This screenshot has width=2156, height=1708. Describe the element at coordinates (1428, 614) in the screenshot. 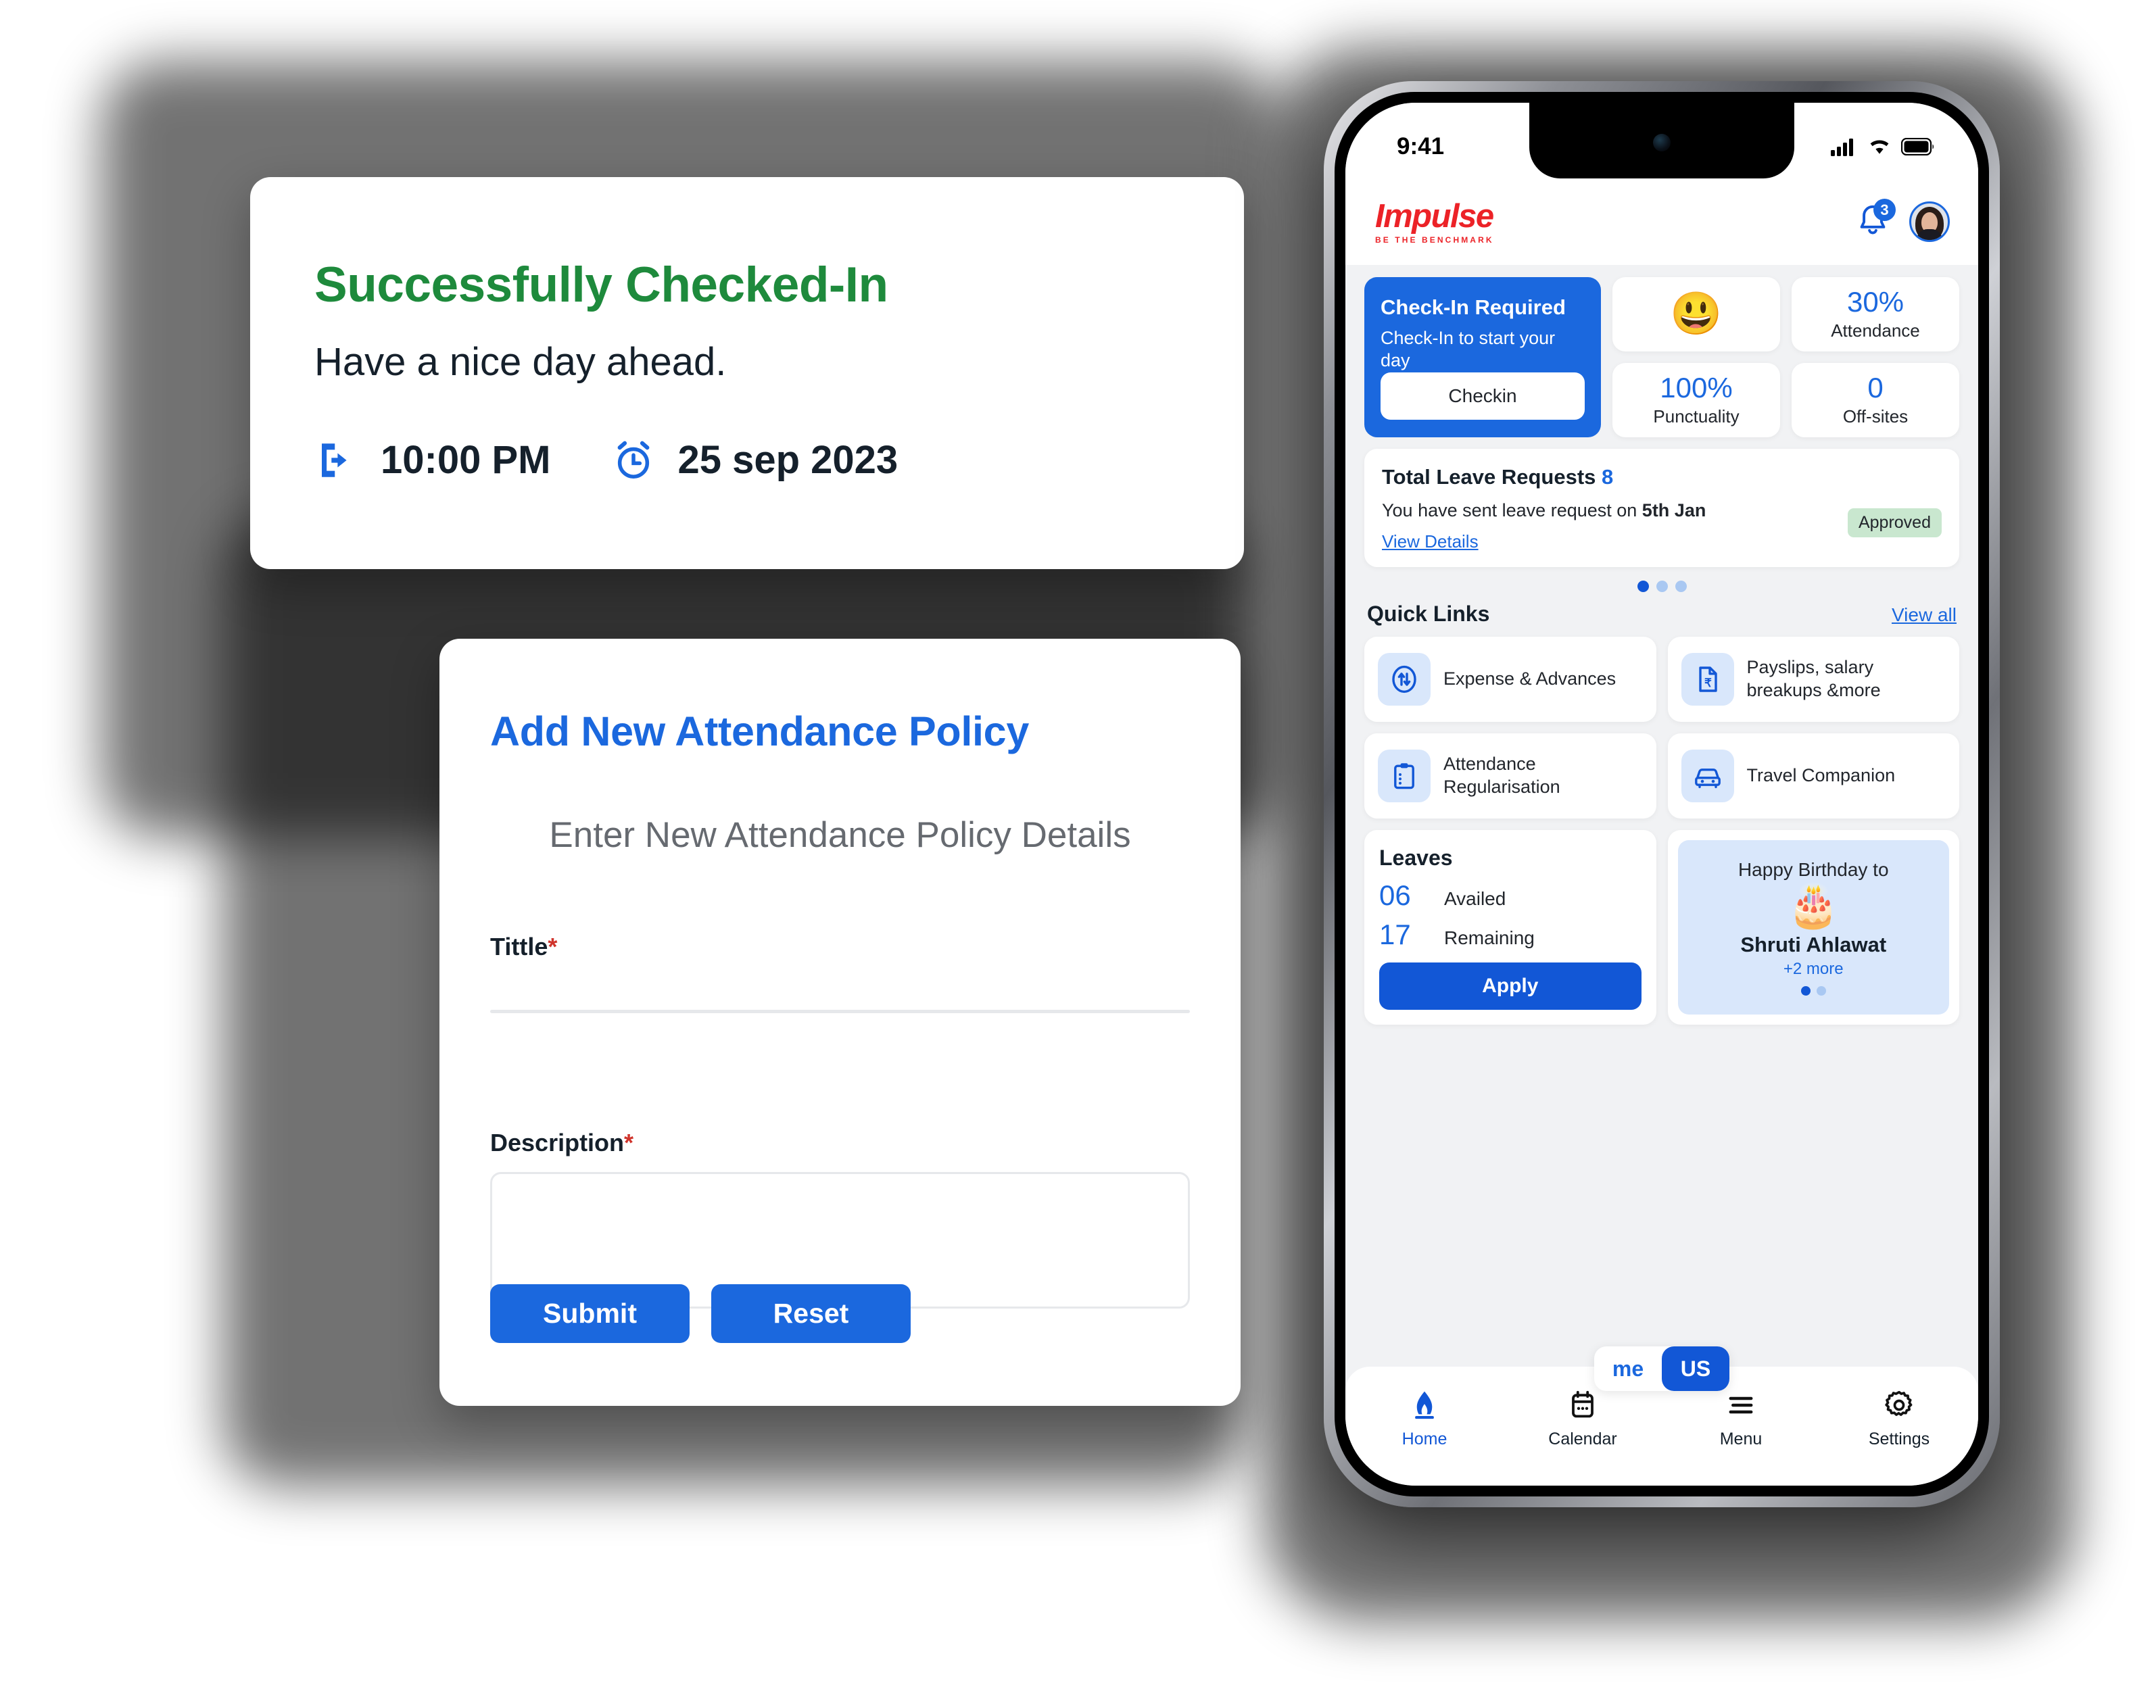

I see `quick-links-title: Quick Links` at that location.